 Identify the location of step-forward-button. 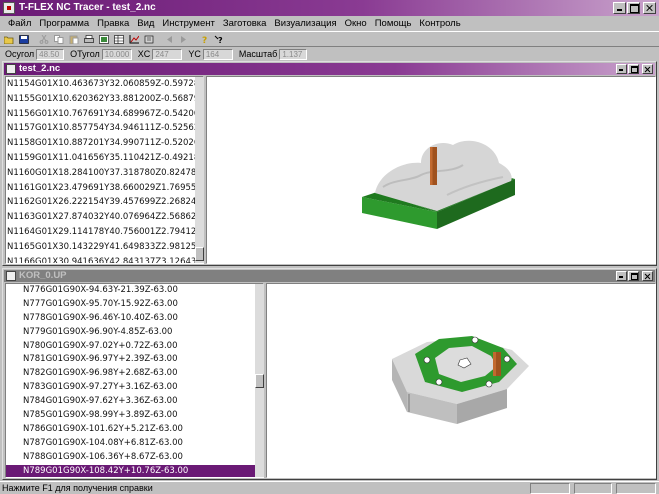
(184, 39).